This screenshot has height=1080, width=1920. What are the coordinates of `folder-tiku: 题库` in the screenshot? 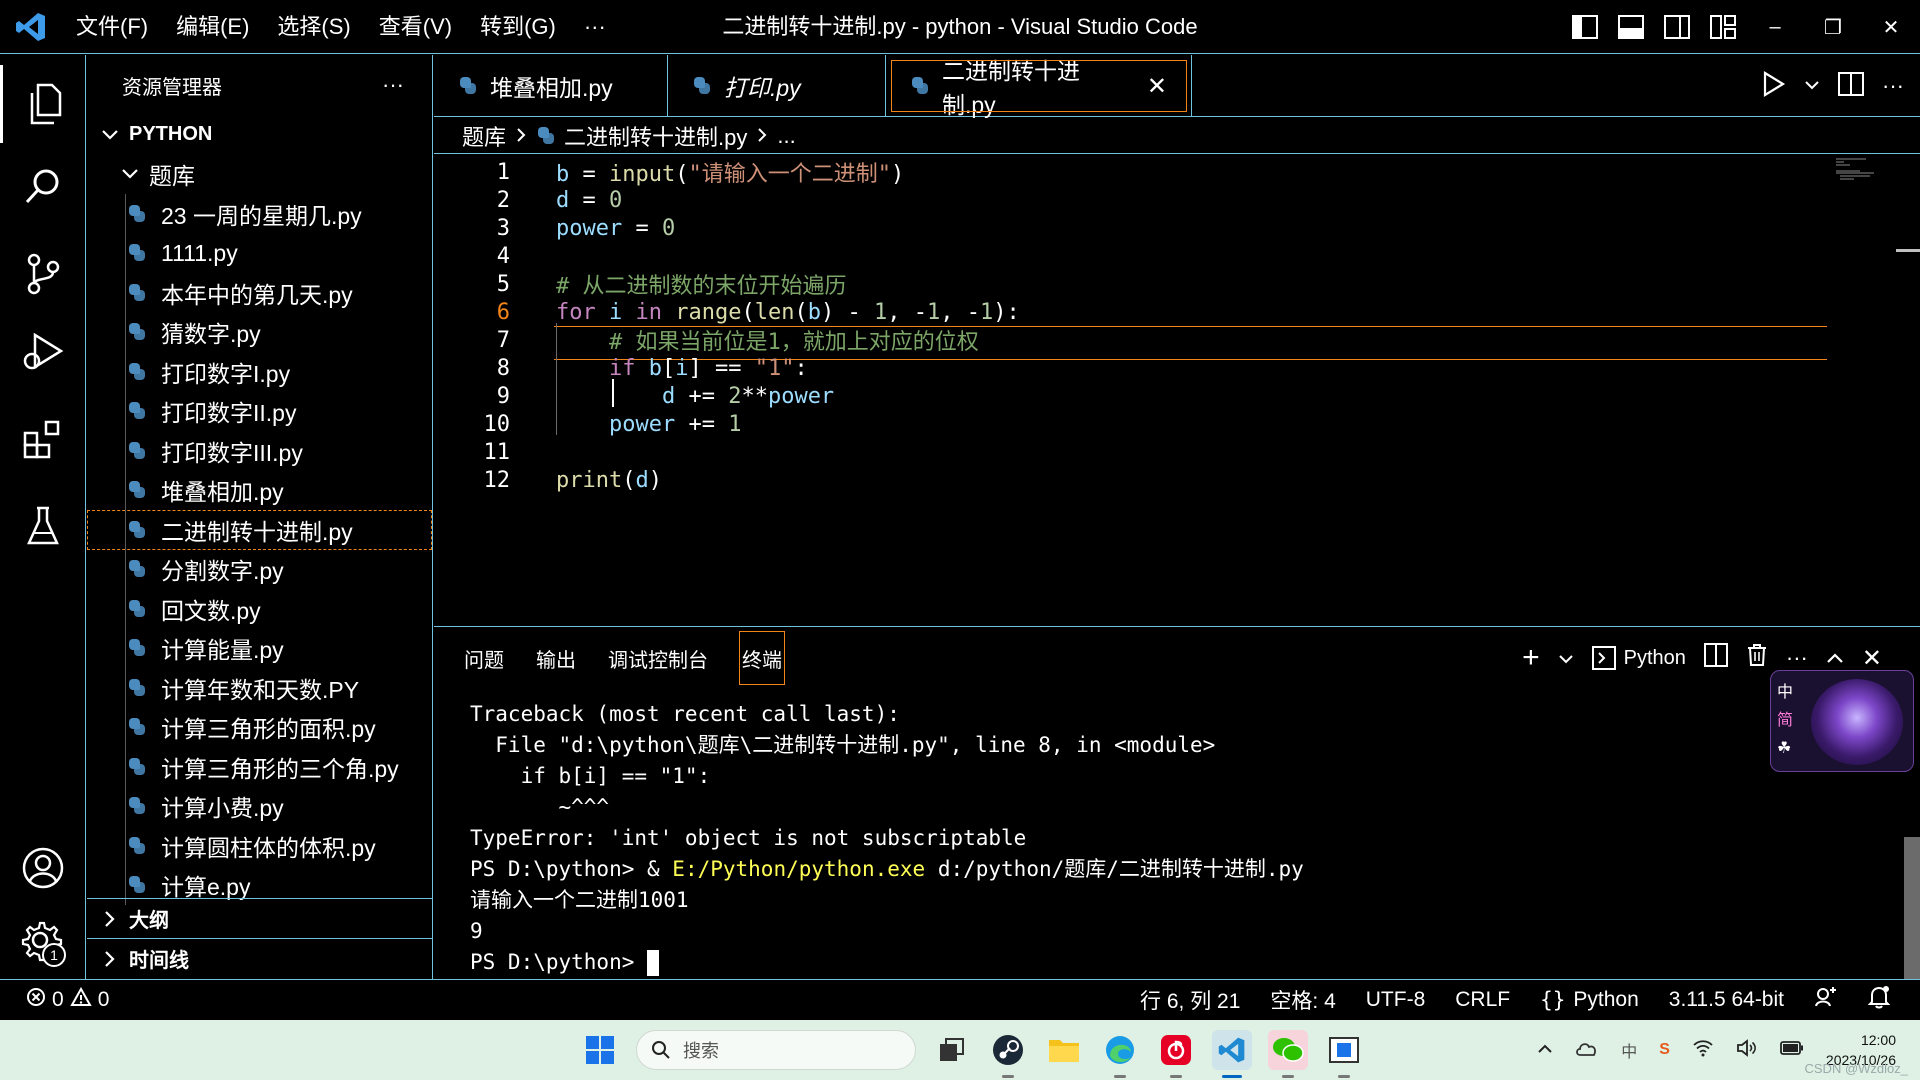 It's located at (259, 175).